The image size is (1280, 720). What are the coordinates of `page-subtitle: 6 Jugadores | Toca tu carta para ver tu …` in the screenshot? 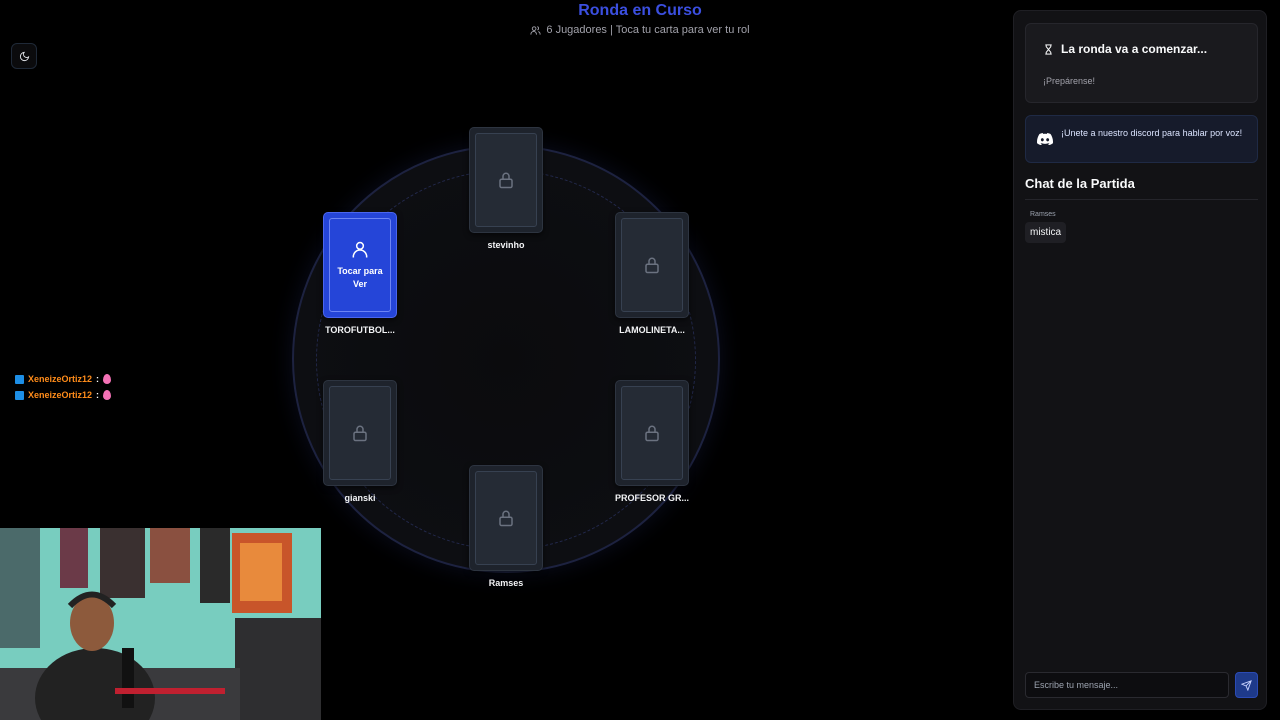 It's located at (640, 30).